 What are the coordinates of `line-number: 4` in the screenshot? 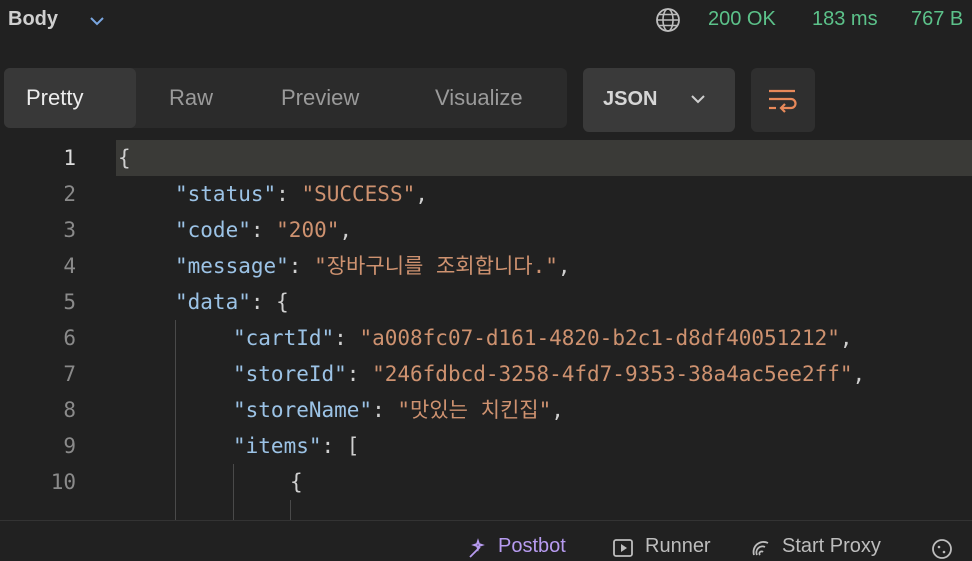 It's located at (69, 266).